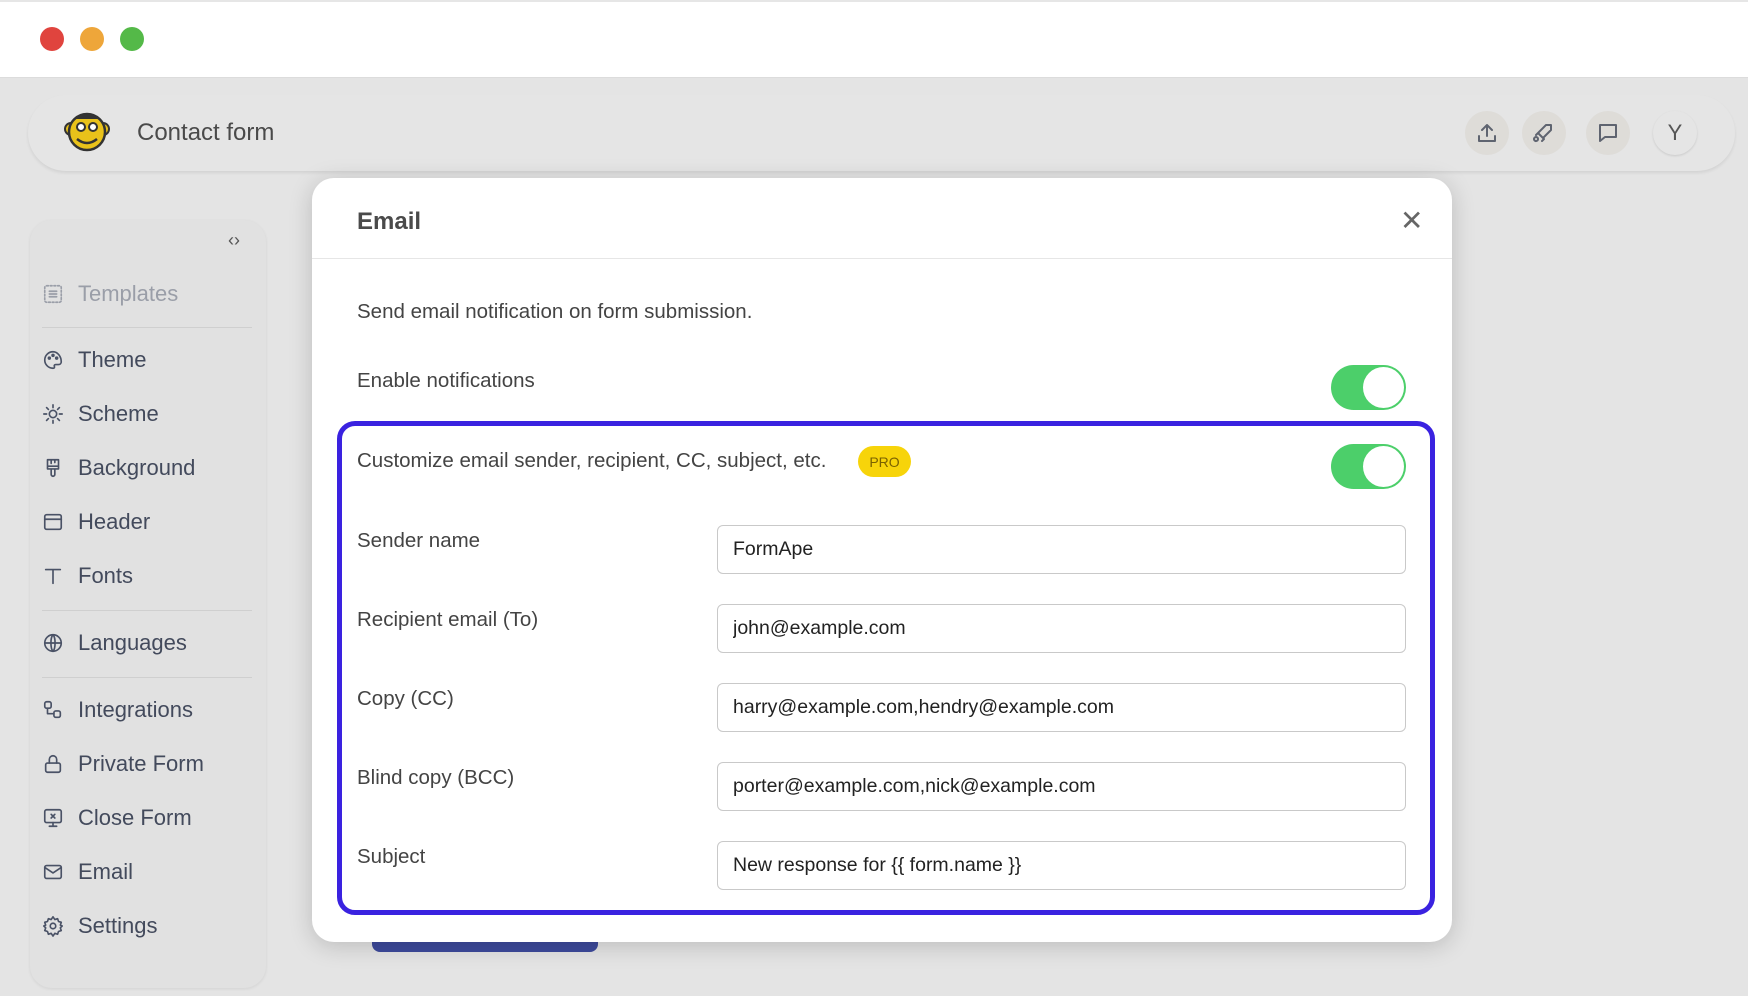  Describe the element at coordinates (53, 360) in the screenshot. I see `palette-icon` at that location.